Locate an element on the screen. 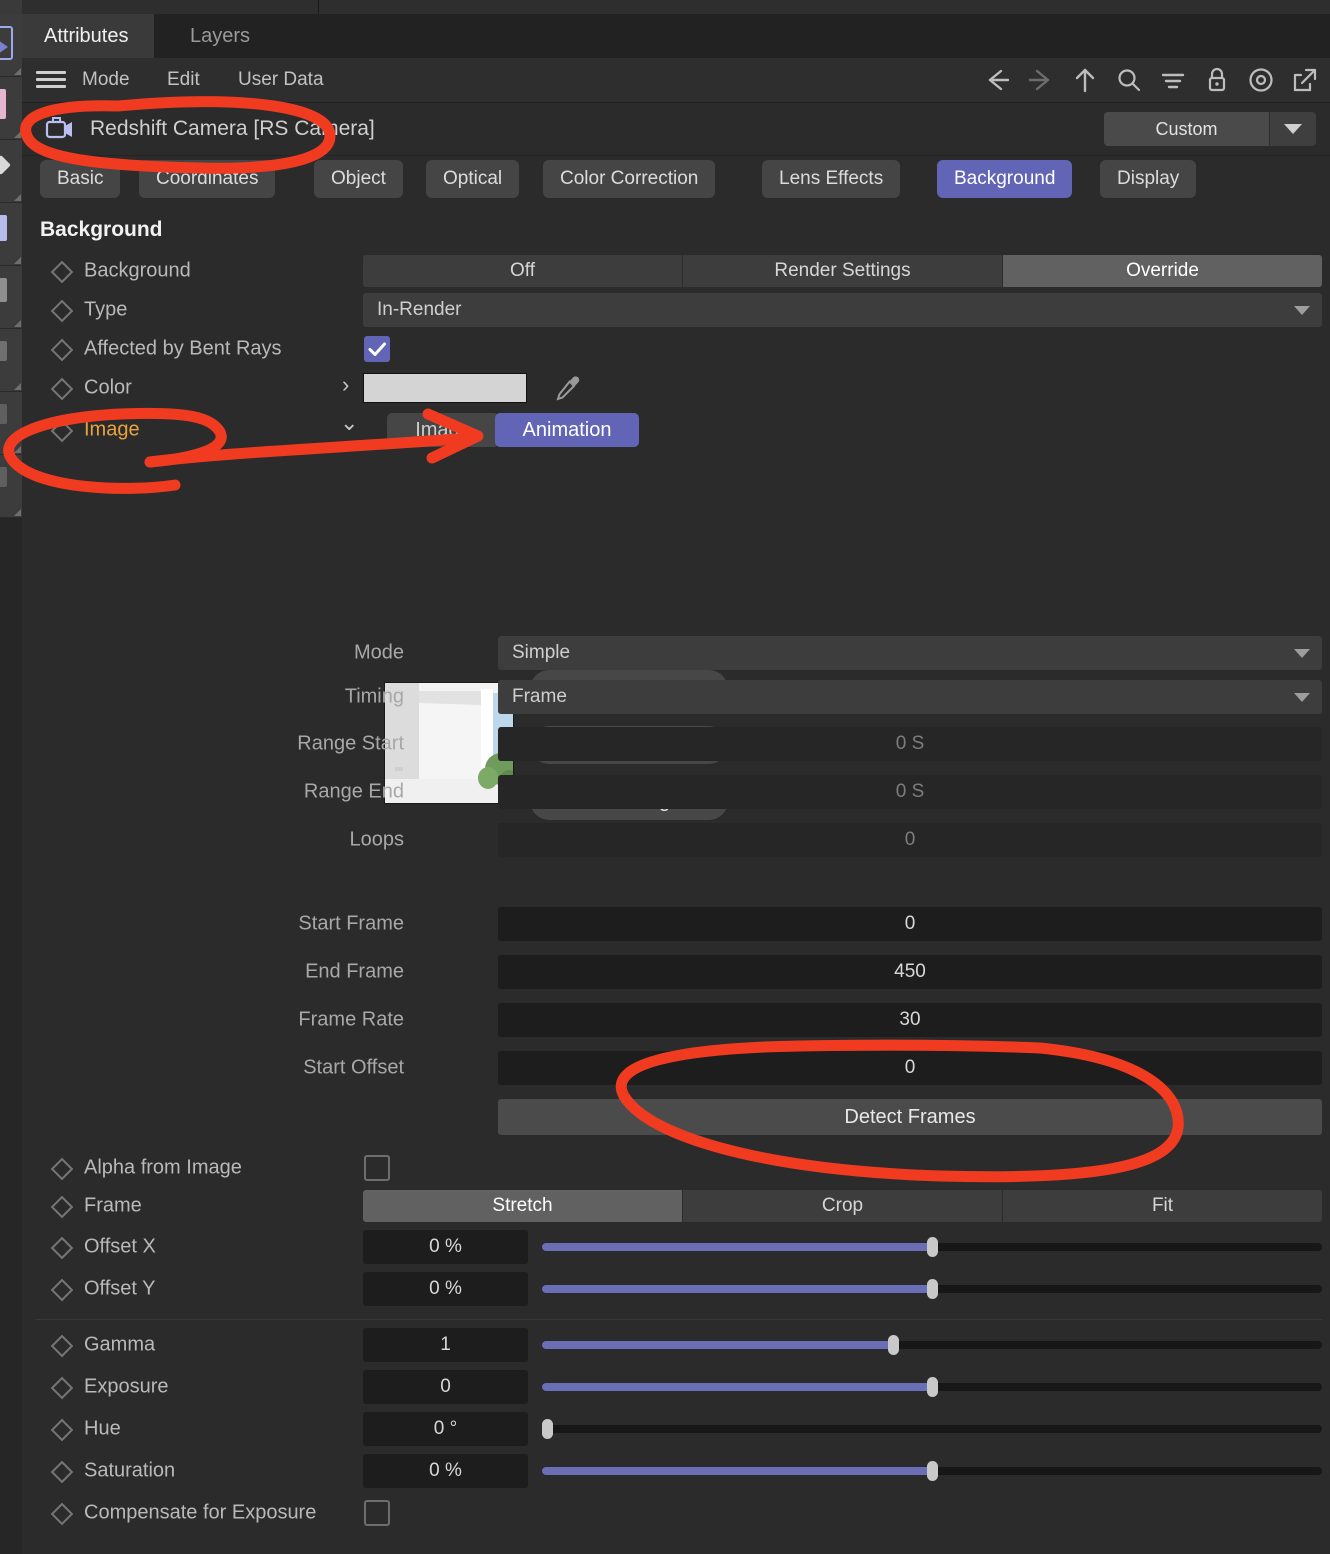  segment-fit: Fit is located at coordinates (1162, 1206).